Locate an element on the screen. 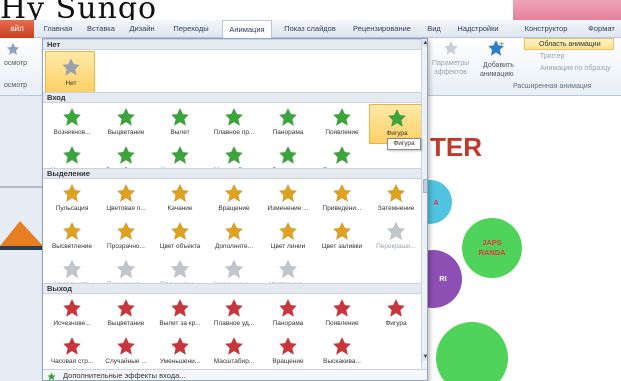 This screenshot has width=621, height=381. scroll-up-icon: ▲ is located at coordinates (424, 43).